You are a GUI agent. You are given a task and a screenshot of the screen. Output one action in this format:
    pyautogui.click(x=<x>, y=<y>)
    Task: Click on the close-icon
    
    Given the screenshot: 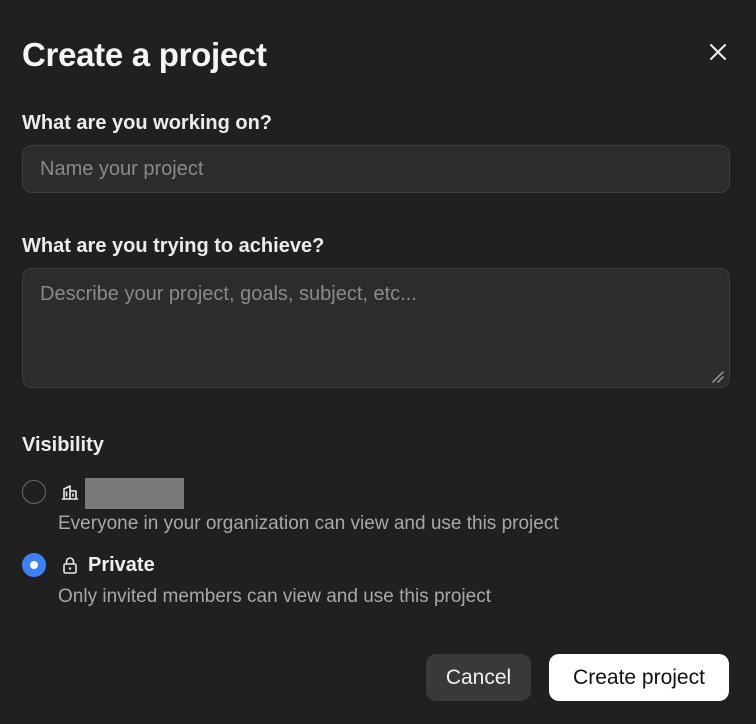 What is the action you would take?
    pyautogui.click(x=718, y=52)
    